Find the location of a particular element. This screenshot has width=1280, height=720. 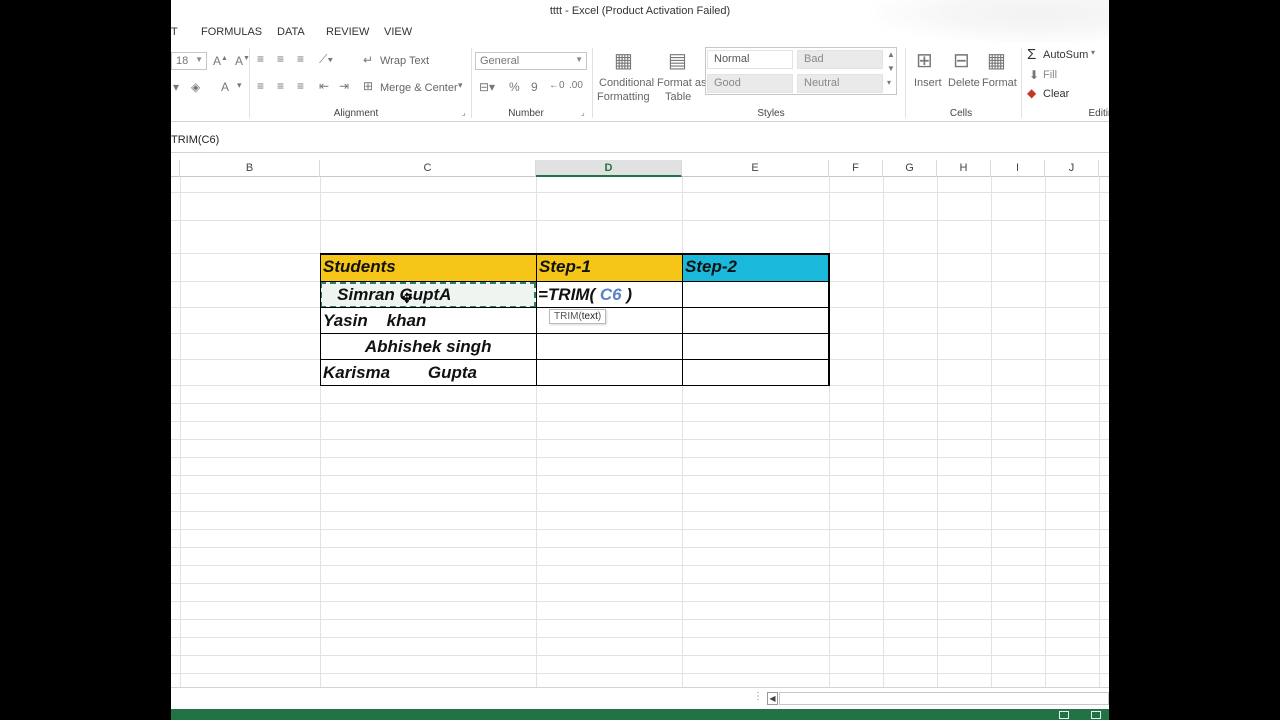

merge-center-button: Merge & Center is located at coordinates (419, 88).